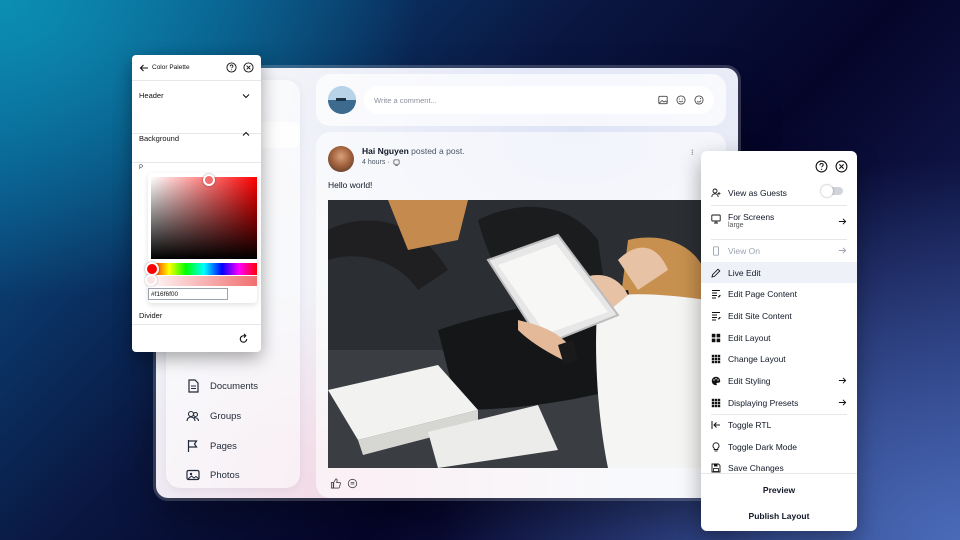 The width and height of the screenshot is (960, 540). What do you see at coordinates (716, 315) in the screenshot?
I see `site-edit-icon` at bounding box center [716, 315].